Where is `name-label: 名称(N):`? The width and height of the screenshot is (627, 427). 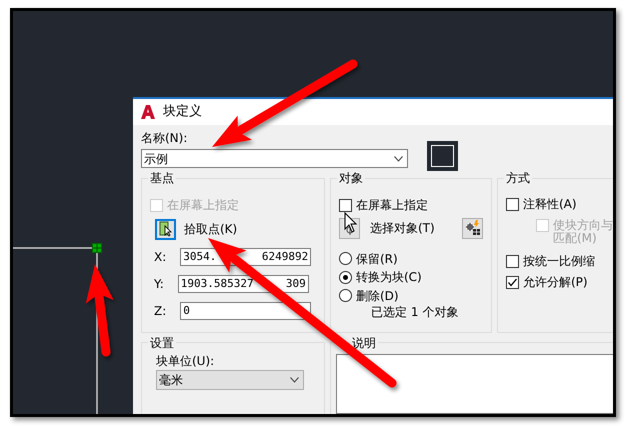
name-label: 名称(N): is located at coordinates (164, 138).